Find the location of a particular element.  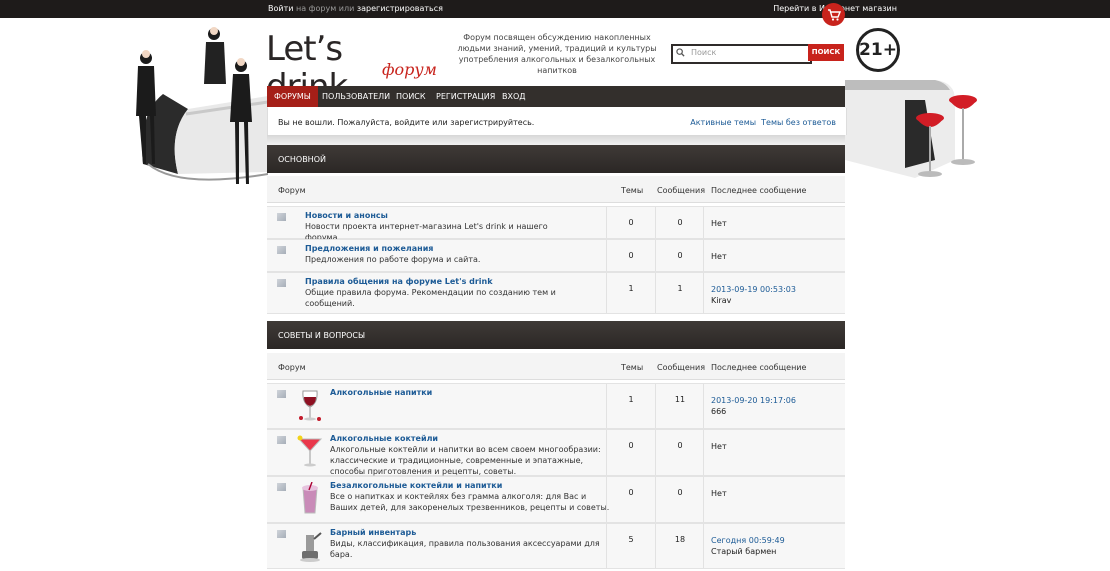

section-title: СОВЕТЫ И ВОПРОСЫ is located at coordinates (322, 335).